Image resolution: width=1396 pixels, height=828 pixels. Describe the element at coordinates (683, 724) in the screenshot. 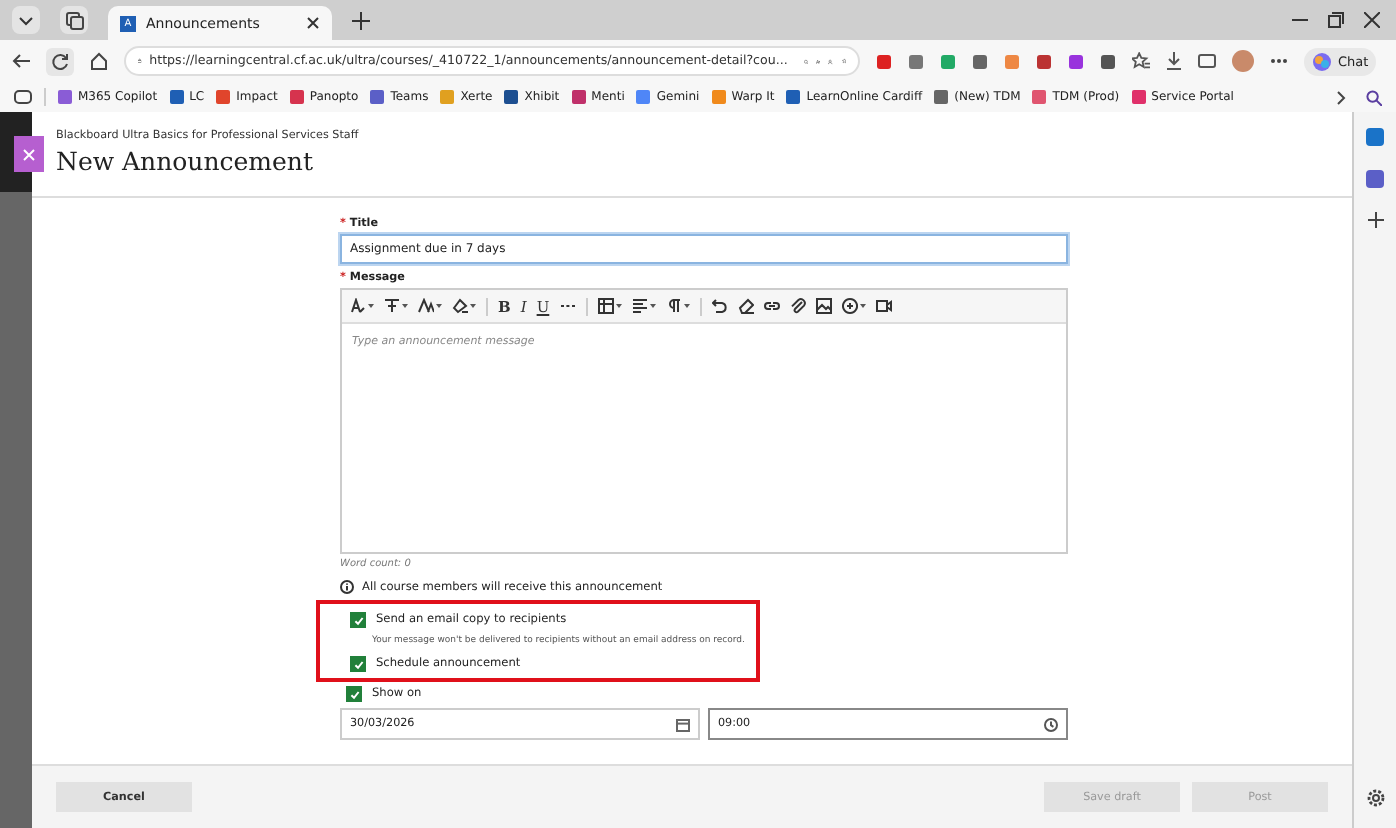

I see `calendar-icon` at that location.